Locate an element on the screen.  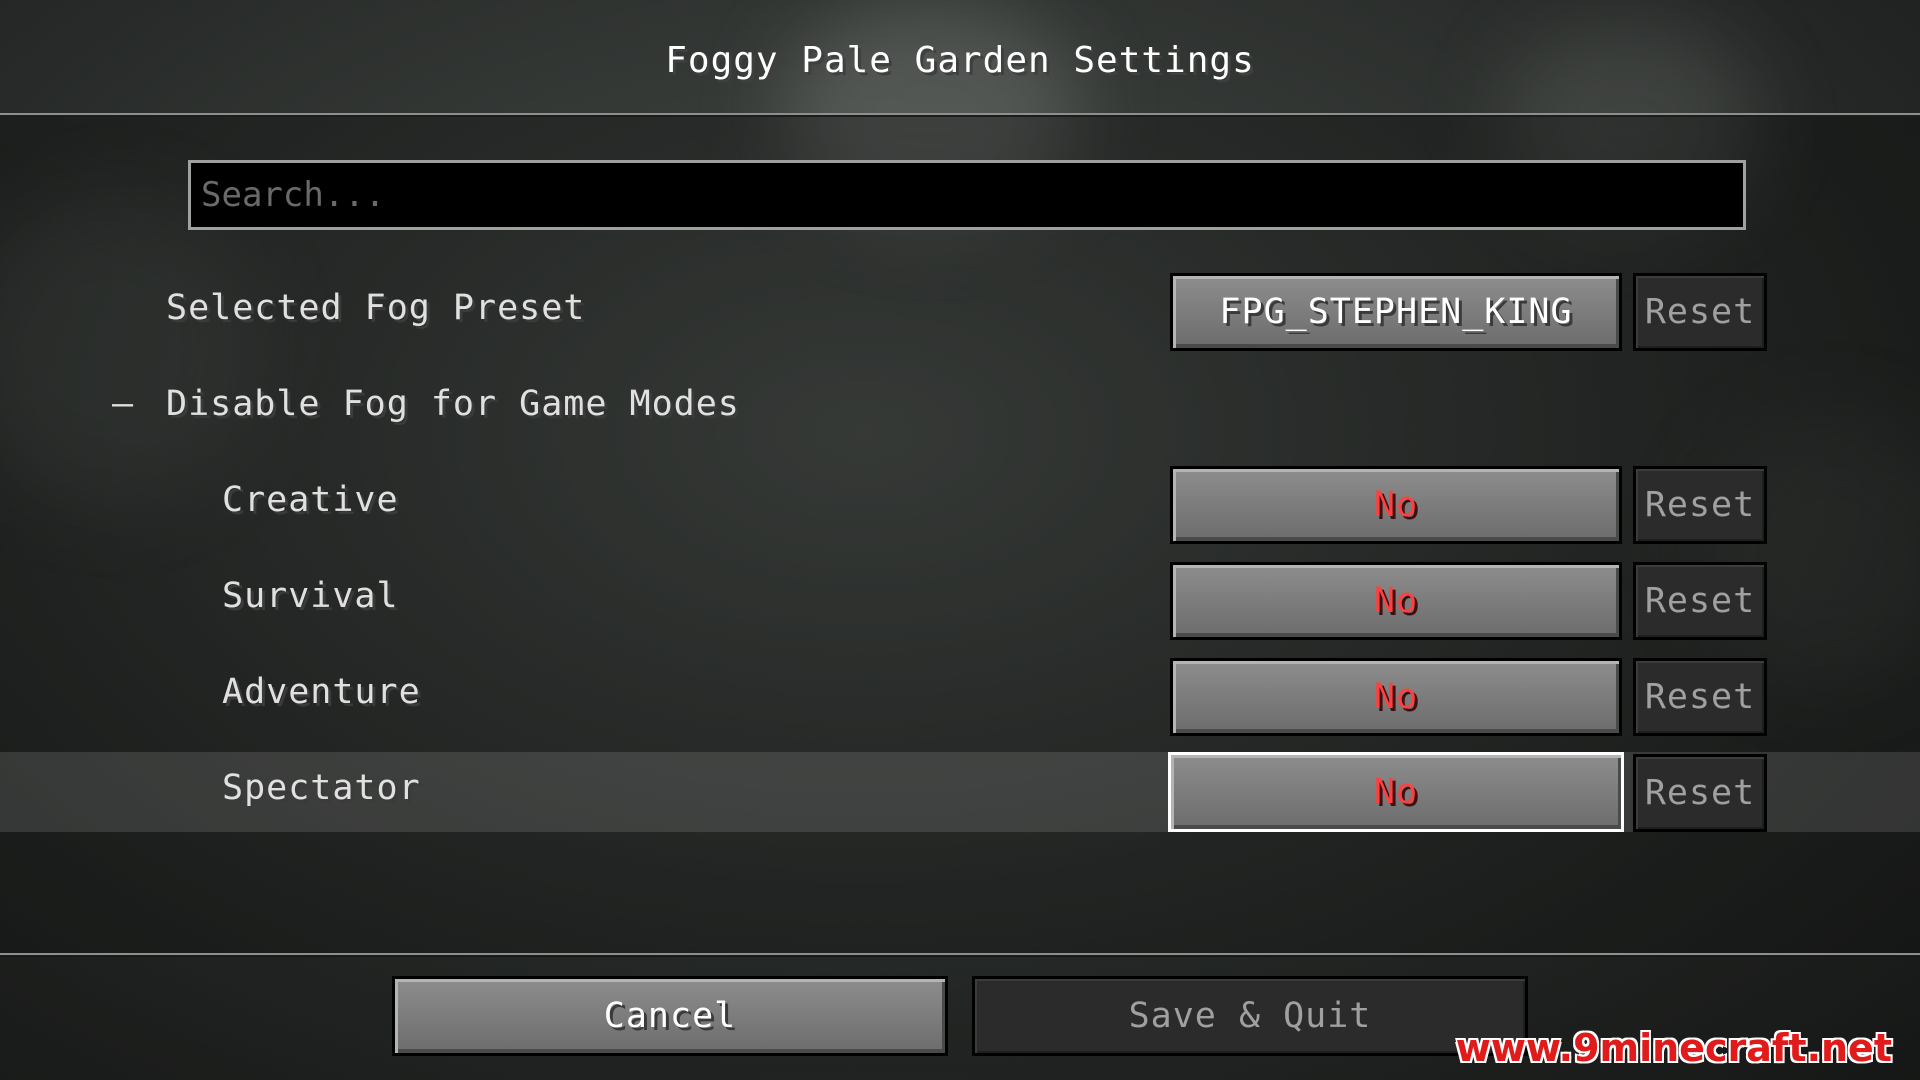
mode-label-creative: Creative is located at coordinates (310, 500).